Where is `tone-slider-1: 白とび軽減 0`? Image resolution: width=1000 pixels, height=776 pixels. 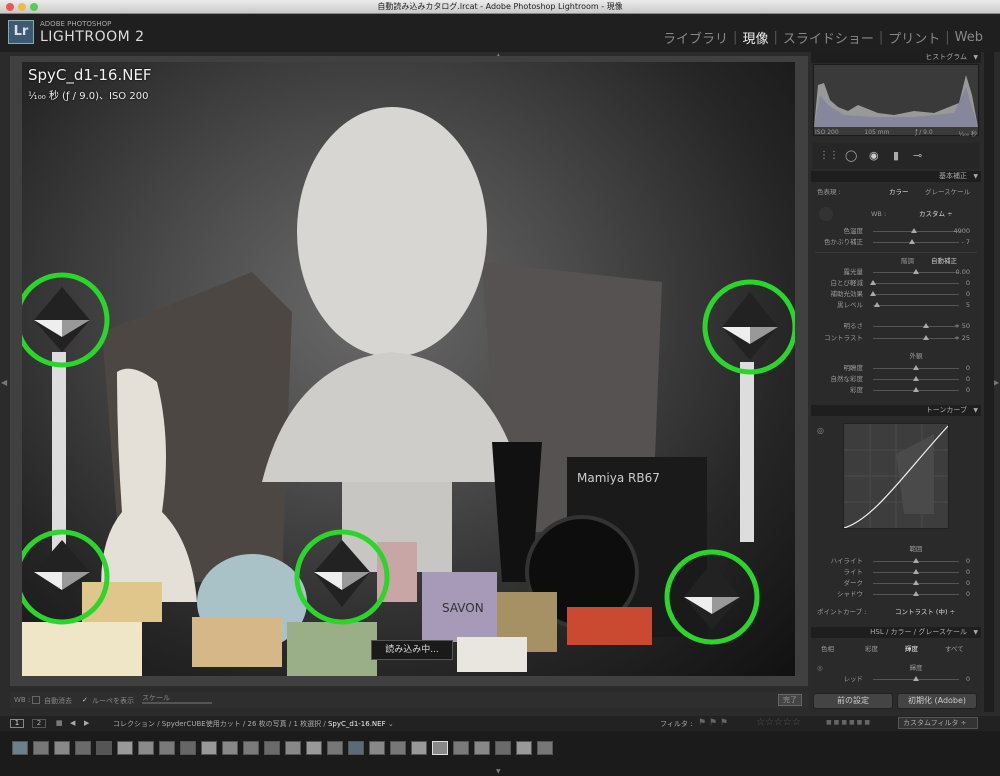
tone-slider-1: 白とび軽減 0 is located at coordinates (896, 283).